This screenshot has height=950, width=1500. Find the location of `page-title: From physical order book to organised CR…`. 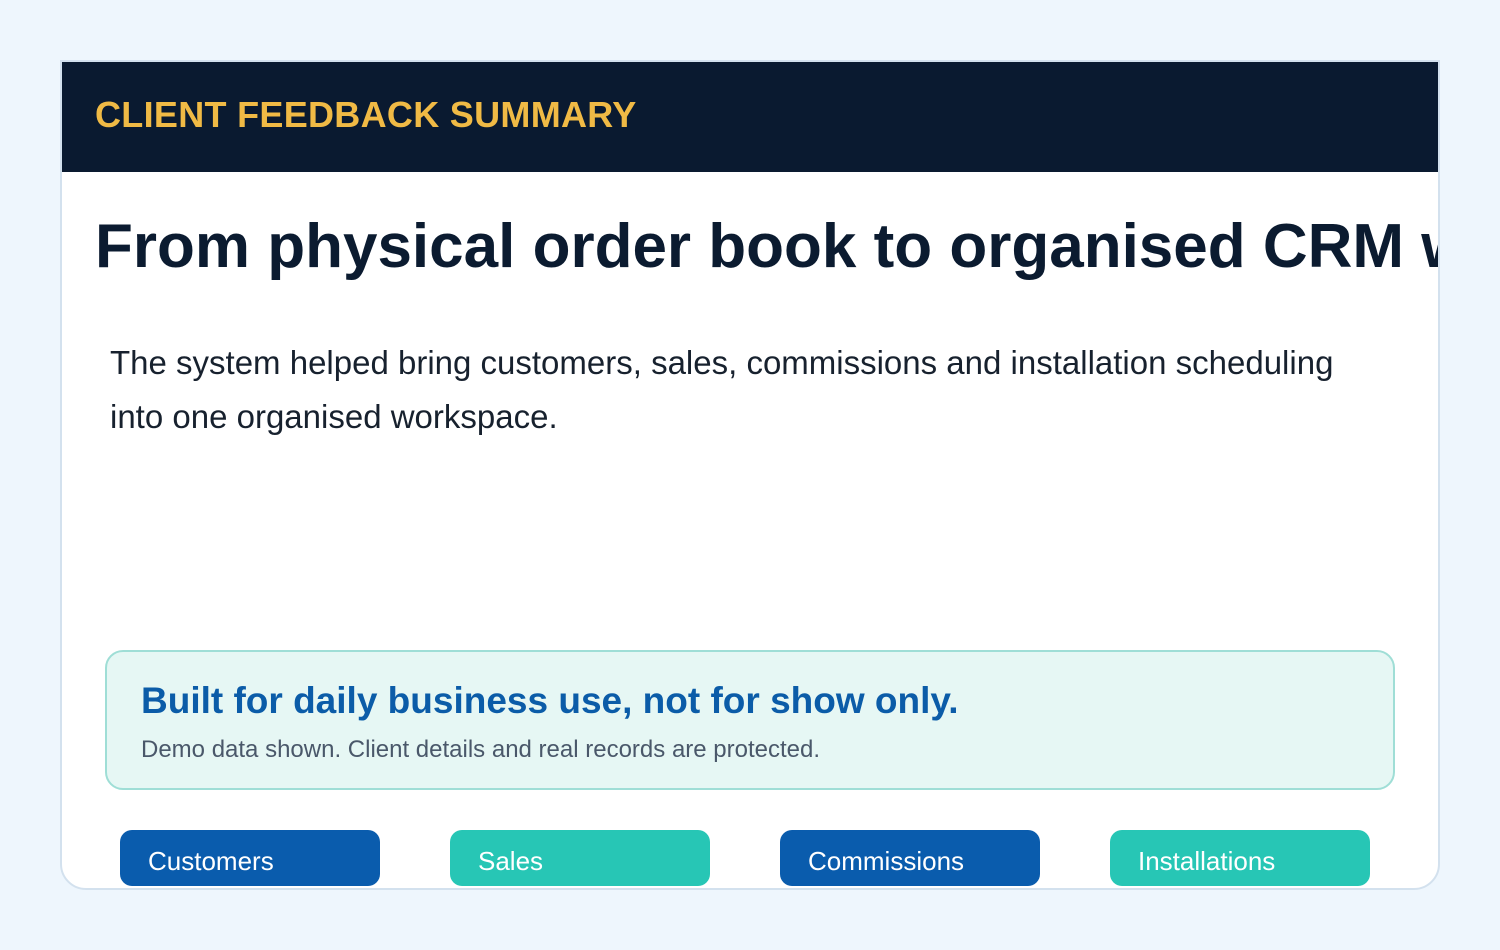

page-title: From physical order book to organised CR… is located at coordinates (766, 246).